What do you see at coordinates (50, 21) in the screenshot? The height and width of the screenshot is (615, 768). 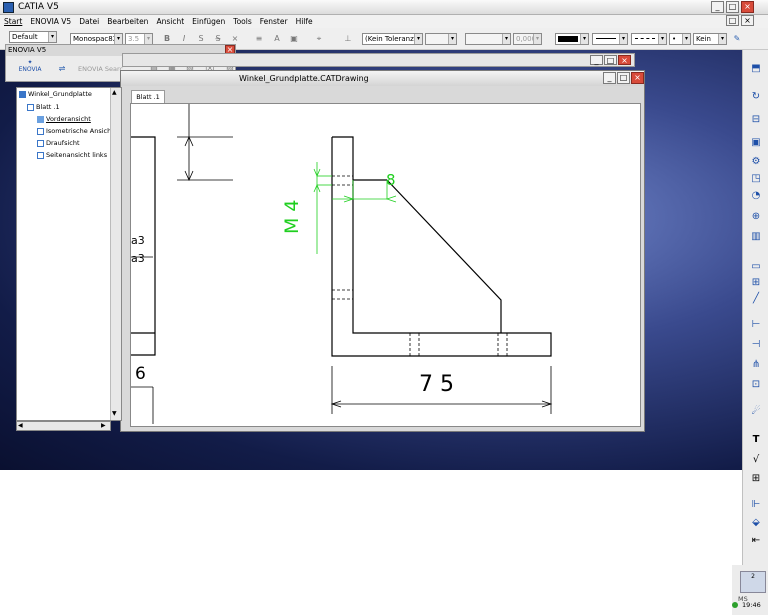 I see `menu-enovia: ENOVIA V5` at bounding box center [50, 21].